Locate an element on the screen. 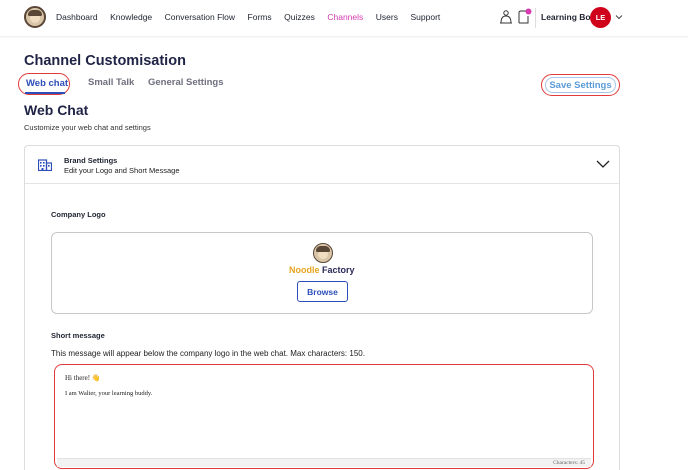  page-title: Channel Customisation is located at coordinates (105, 61).